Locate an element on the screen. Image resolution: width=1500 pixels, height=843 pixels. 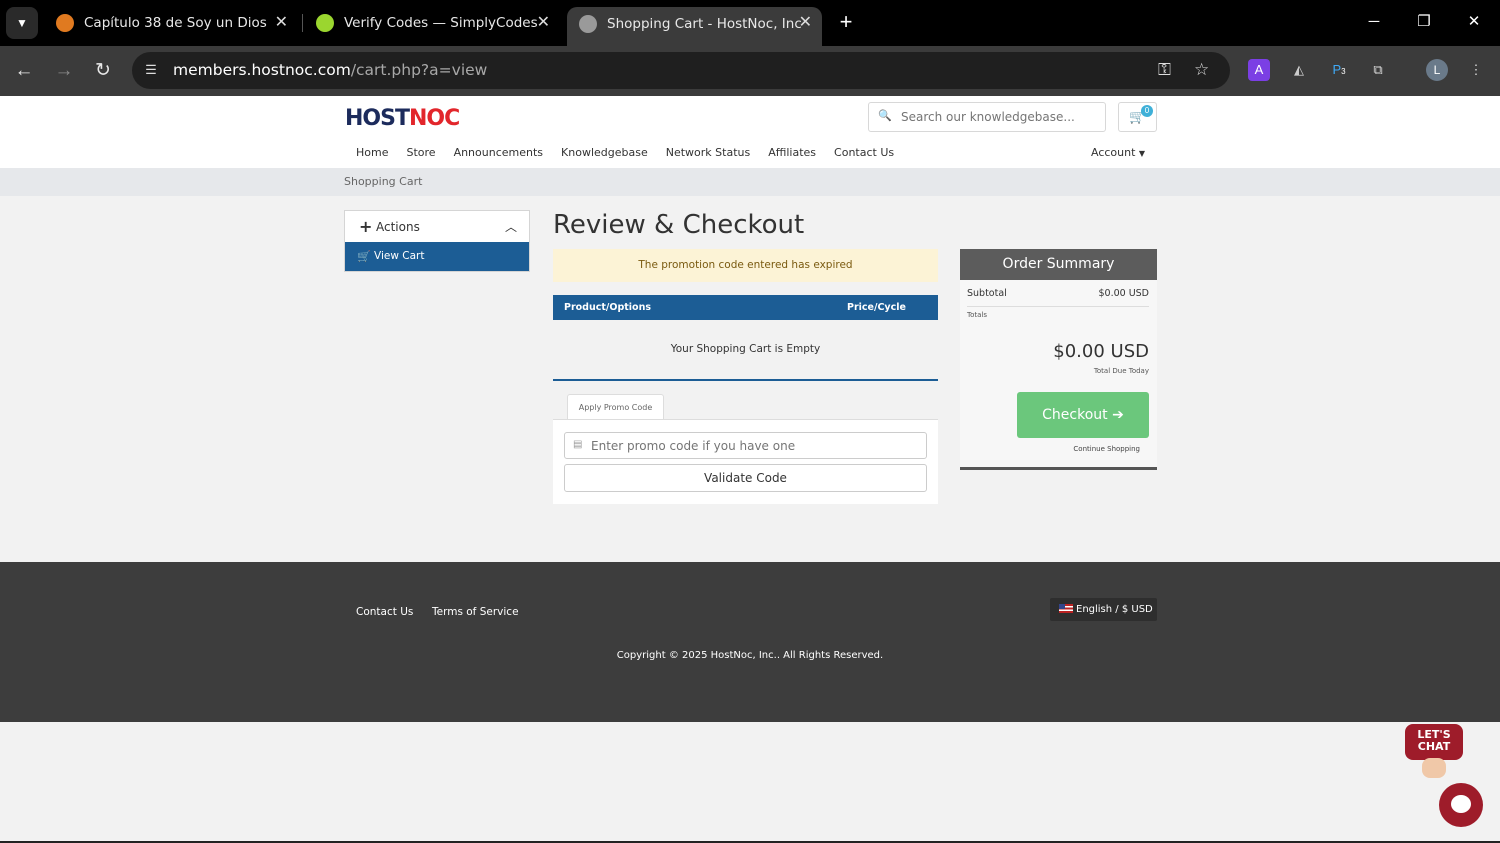
arrow-right-icon: ➔ is located at coordinates (1118, 415).